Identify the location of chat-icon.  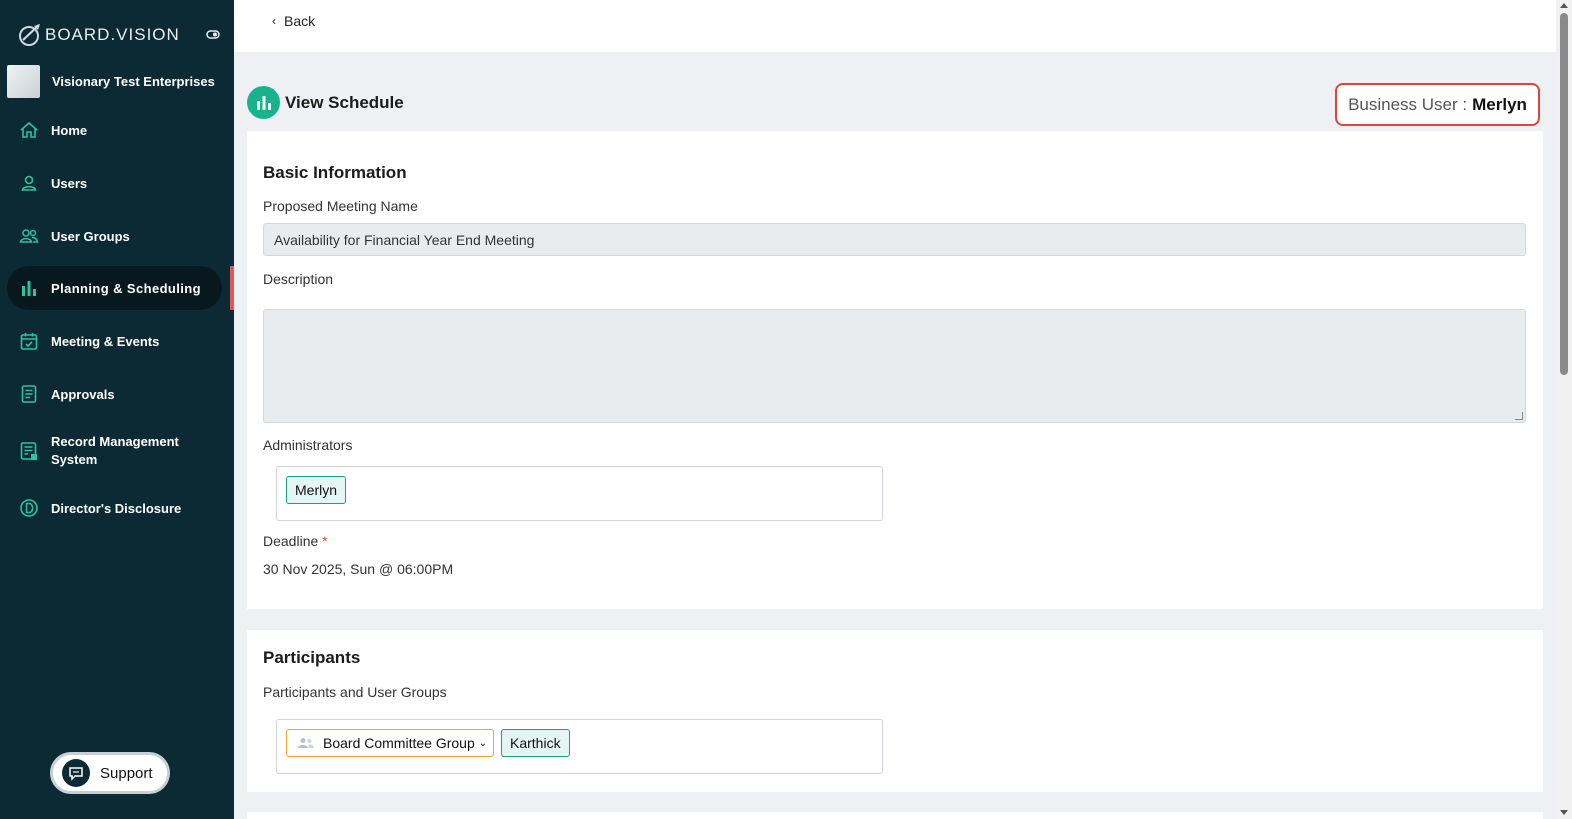
(76, 773).